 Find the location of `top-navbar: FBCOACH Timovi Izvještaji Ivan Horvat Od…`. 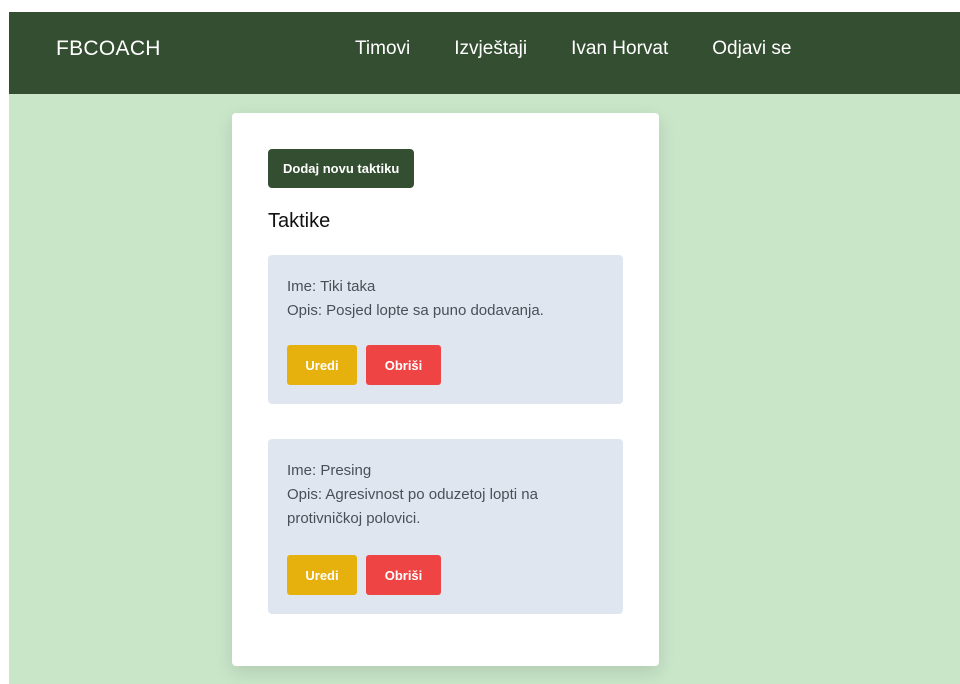

top-navbar: FBCOACH Timovi Izvještaji Ivan Horvat Od… is located at coordinates (484, 53).